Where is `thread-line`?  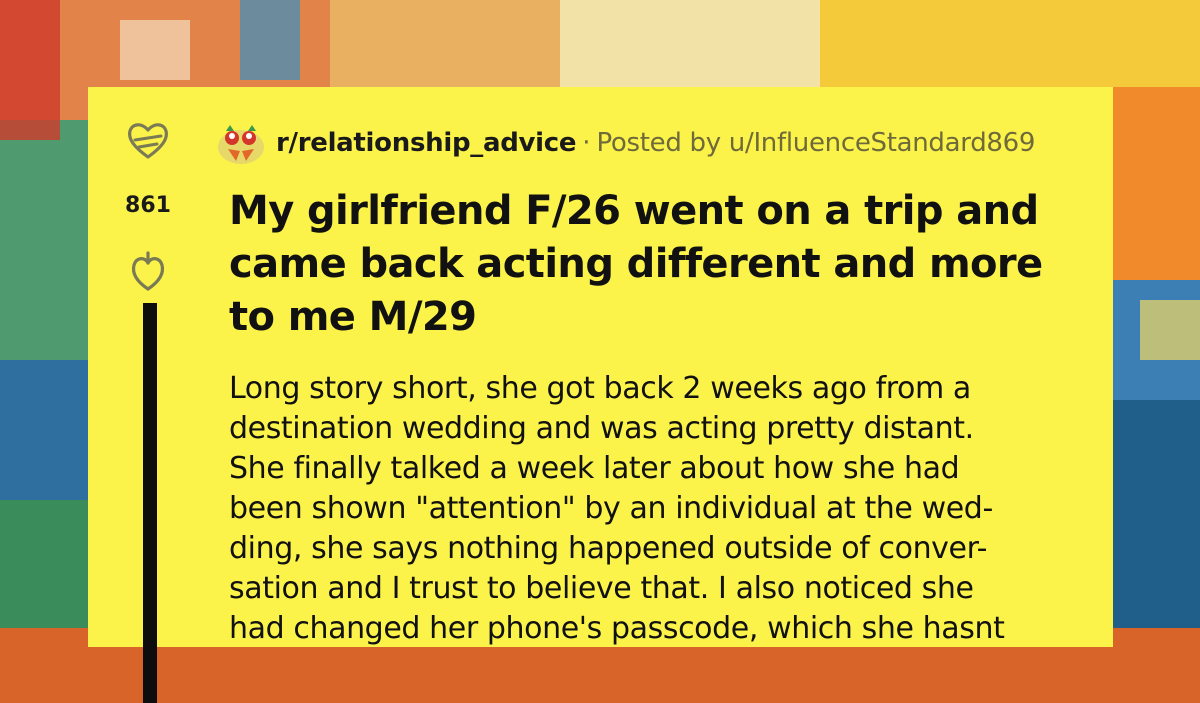 thread-line is located at coordinates (150, 503).